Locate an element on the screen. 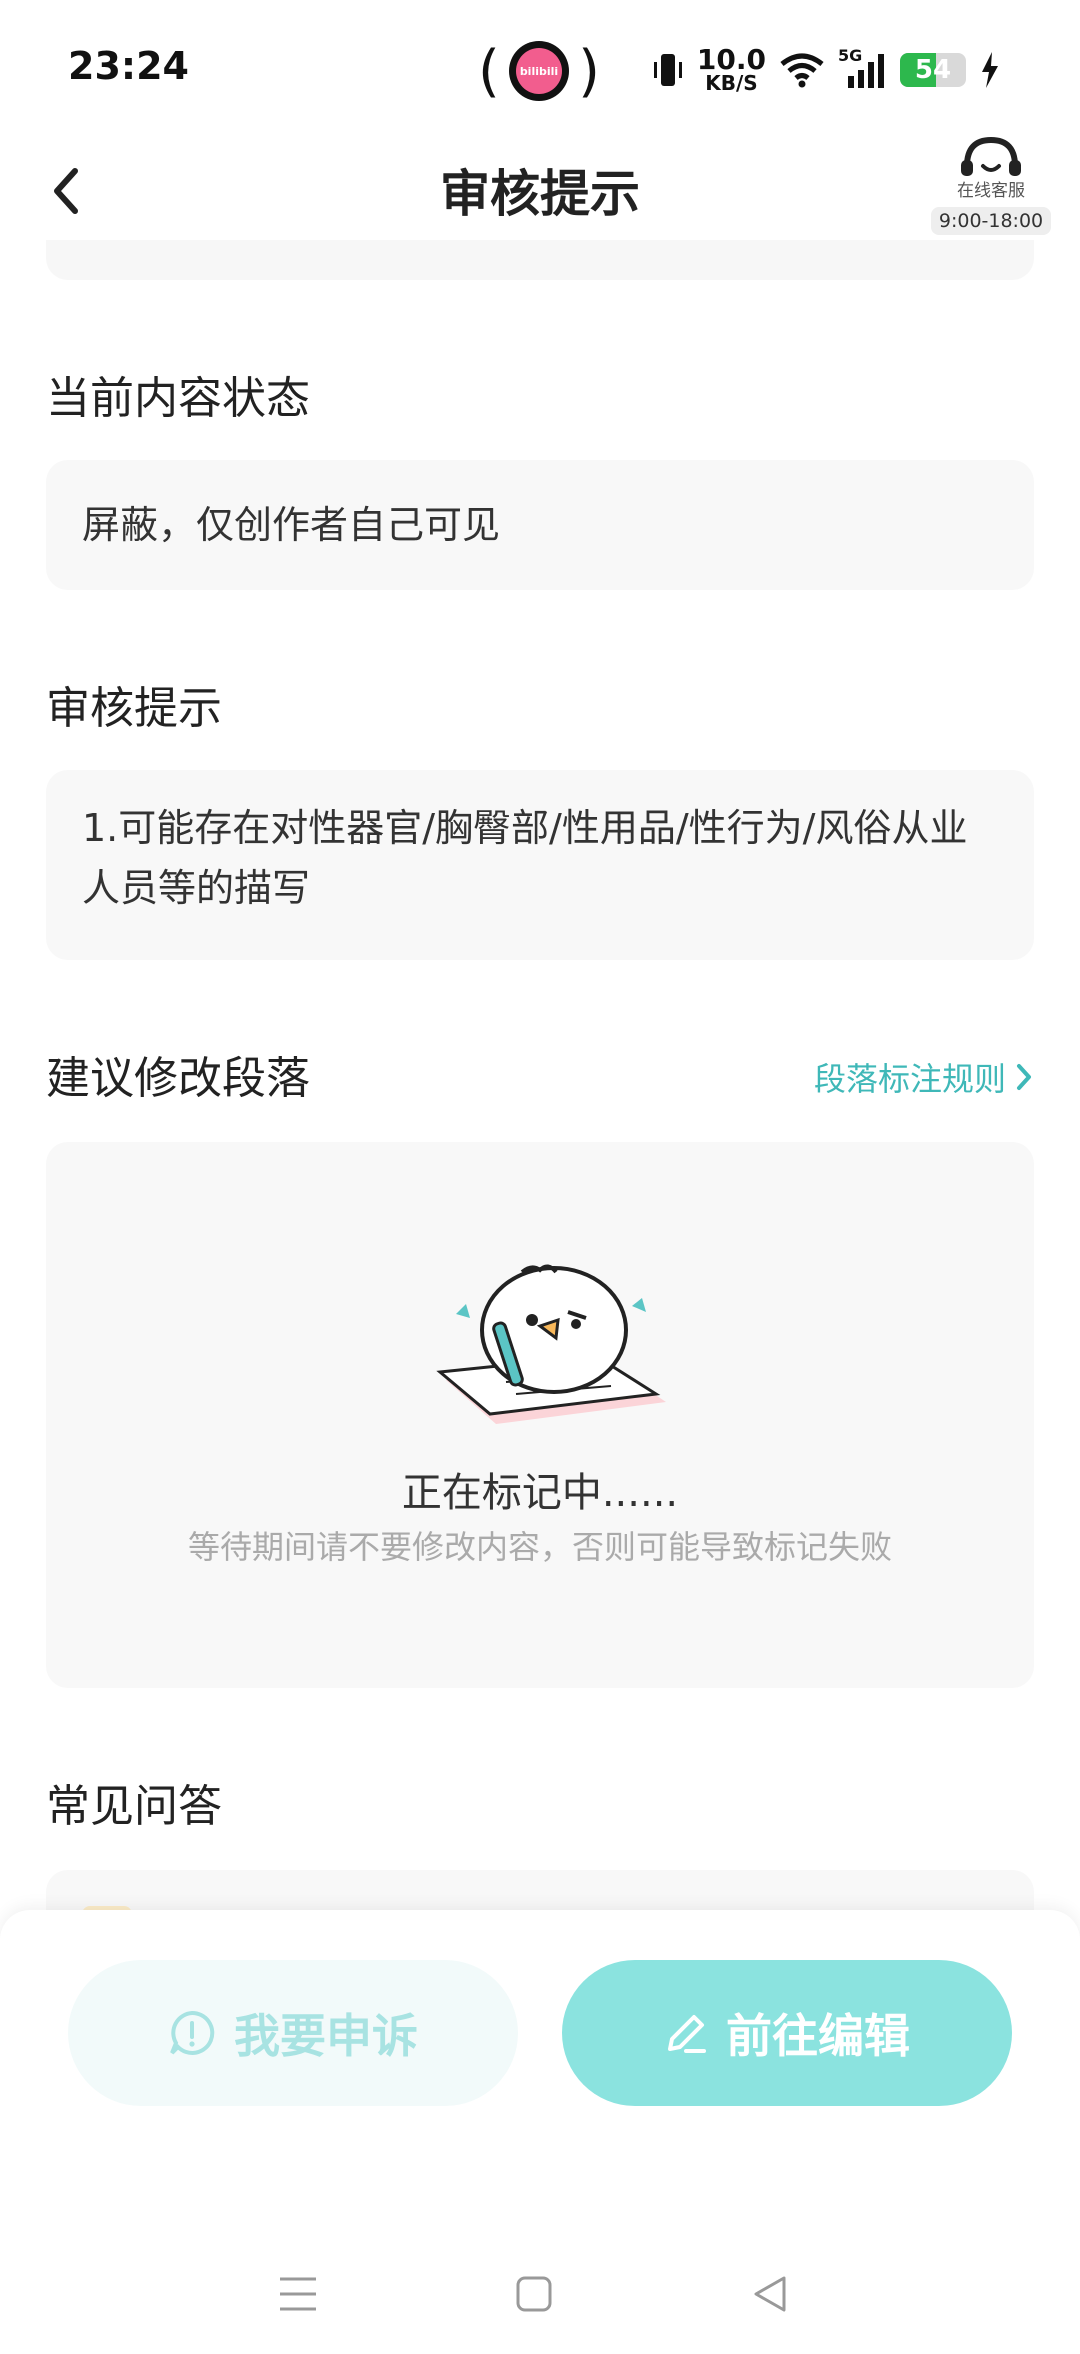 This screenshot has width=1080, height=2354. page-header: 审核提示 在线客服 9:00-18:00 is located at coordinates (540, 190).